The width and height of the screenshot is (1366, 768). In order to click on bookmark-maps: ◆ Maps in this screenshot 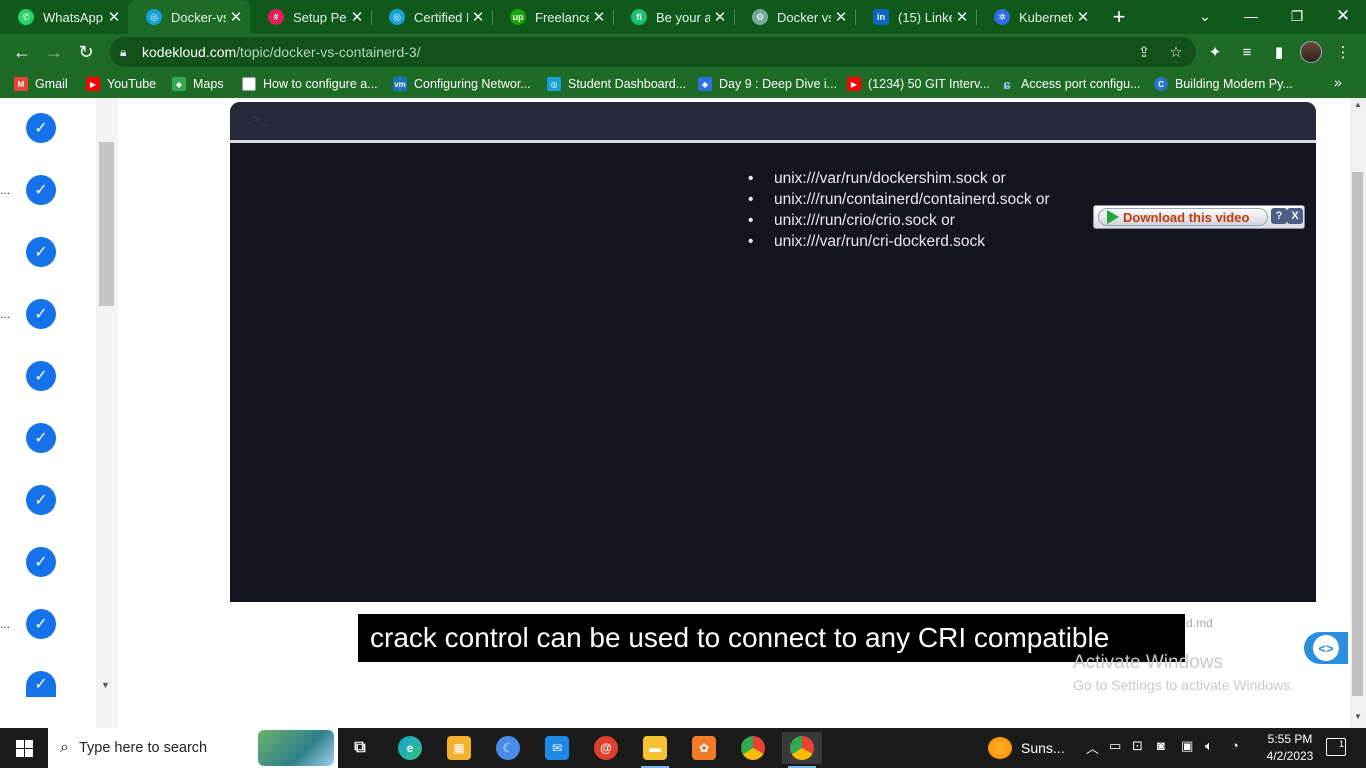, I will do `click(198, 84)`.